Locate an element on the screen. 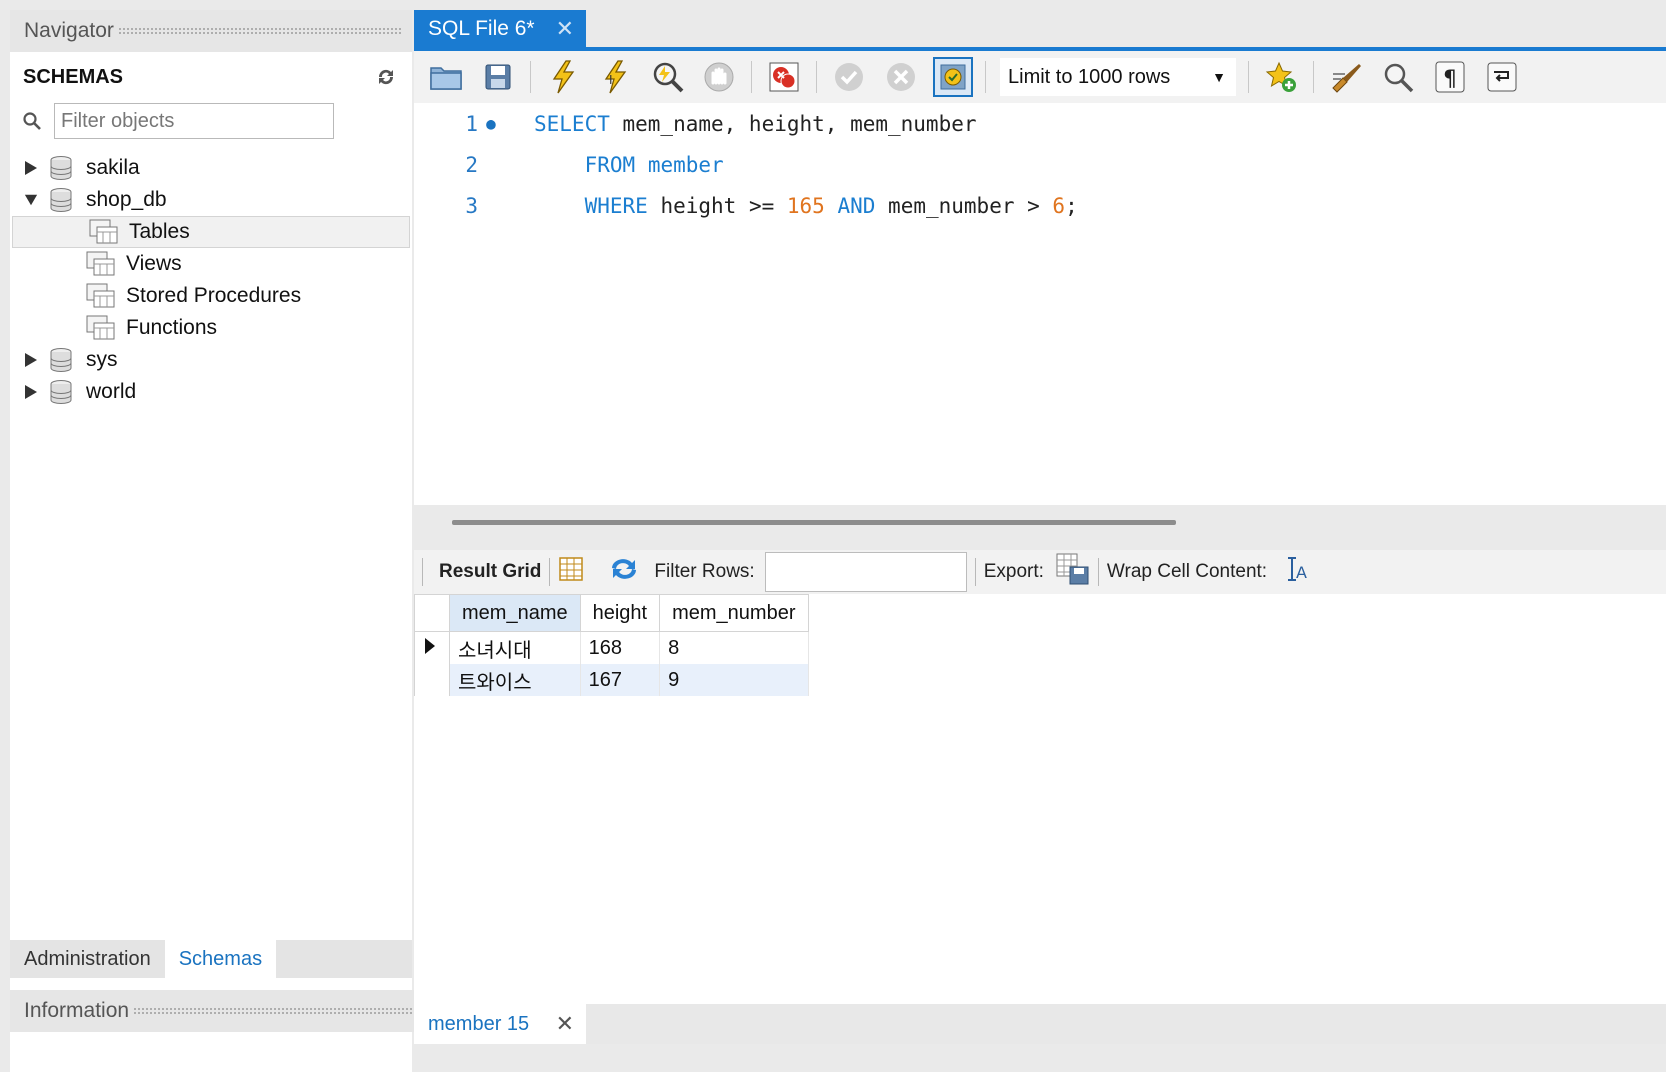 The height and width of the screenshot is (1072, 1666). table-row: 트와이스 167 9 is located at coordinates (611, 680).